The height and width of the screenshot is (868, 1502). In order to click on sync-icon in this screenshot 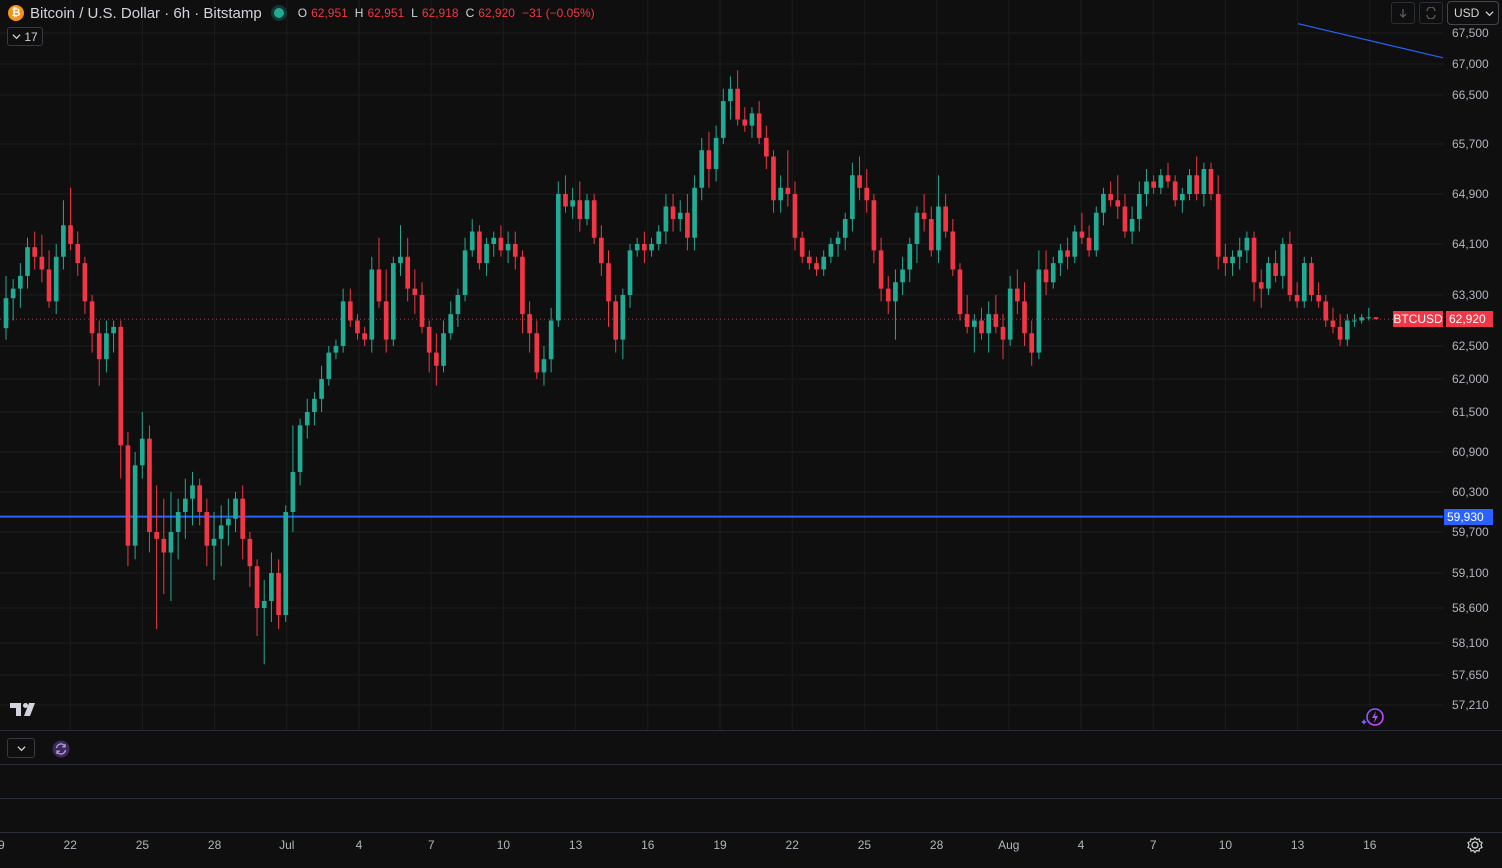, I will do `click(61, 749)`.